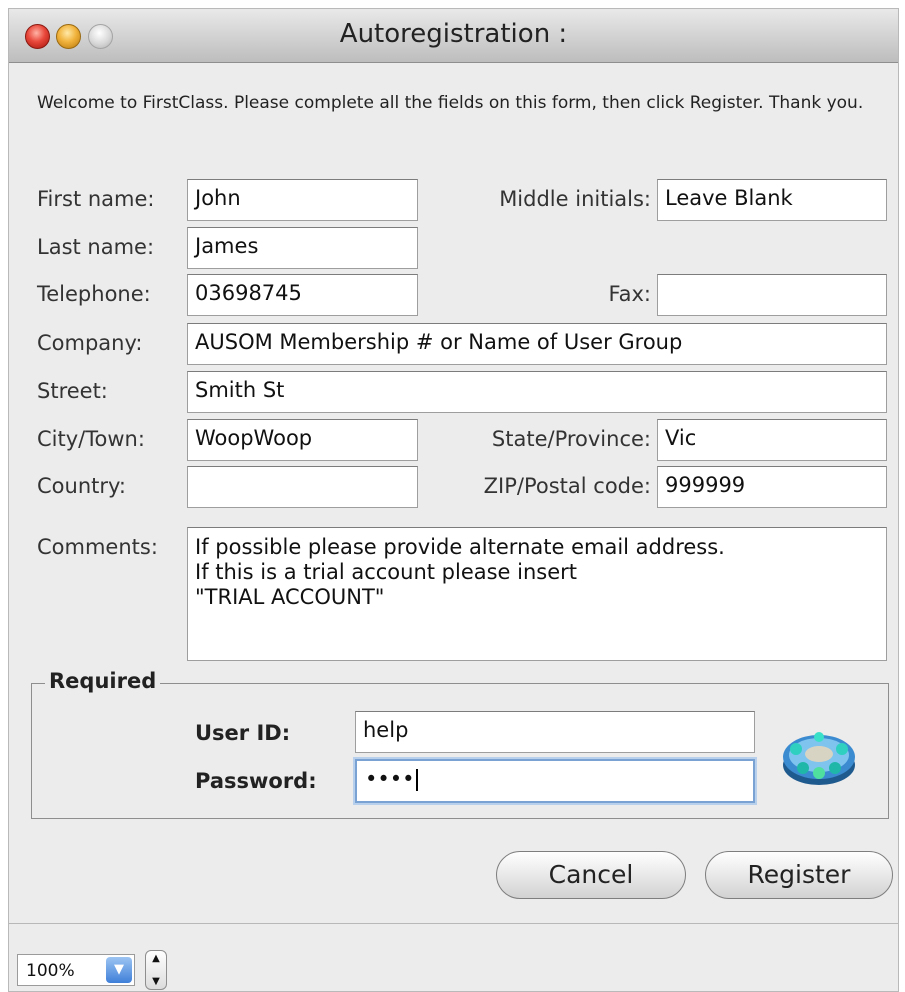 This screenshot has width=905, height=992. I want to click on register-button: Register, so click(799, 875).